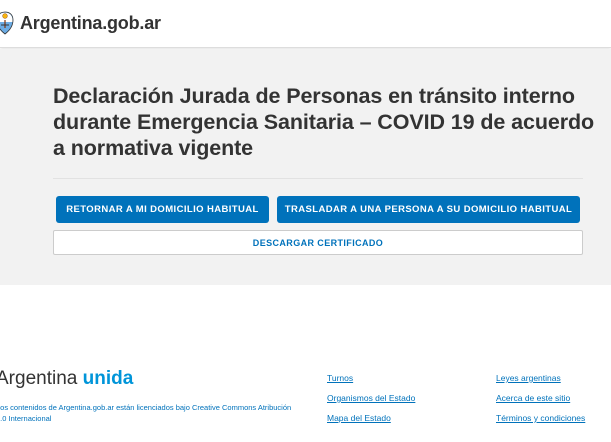 This screenshot has height=442, width=611. Describe the element at coordinates (318, 178) in the screenshot. I see `divider` at that location.